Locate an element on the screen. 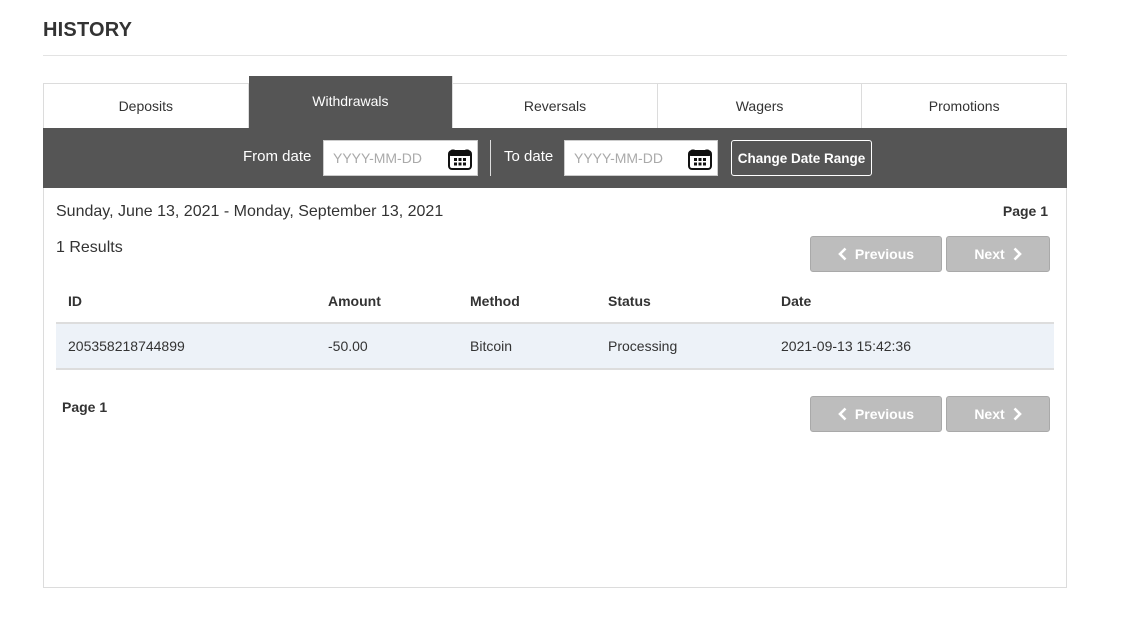 Image resolution: width=1121 pixels, height=631 pixels. tab-deposits: Deposits is located at coordinates (146, 106).